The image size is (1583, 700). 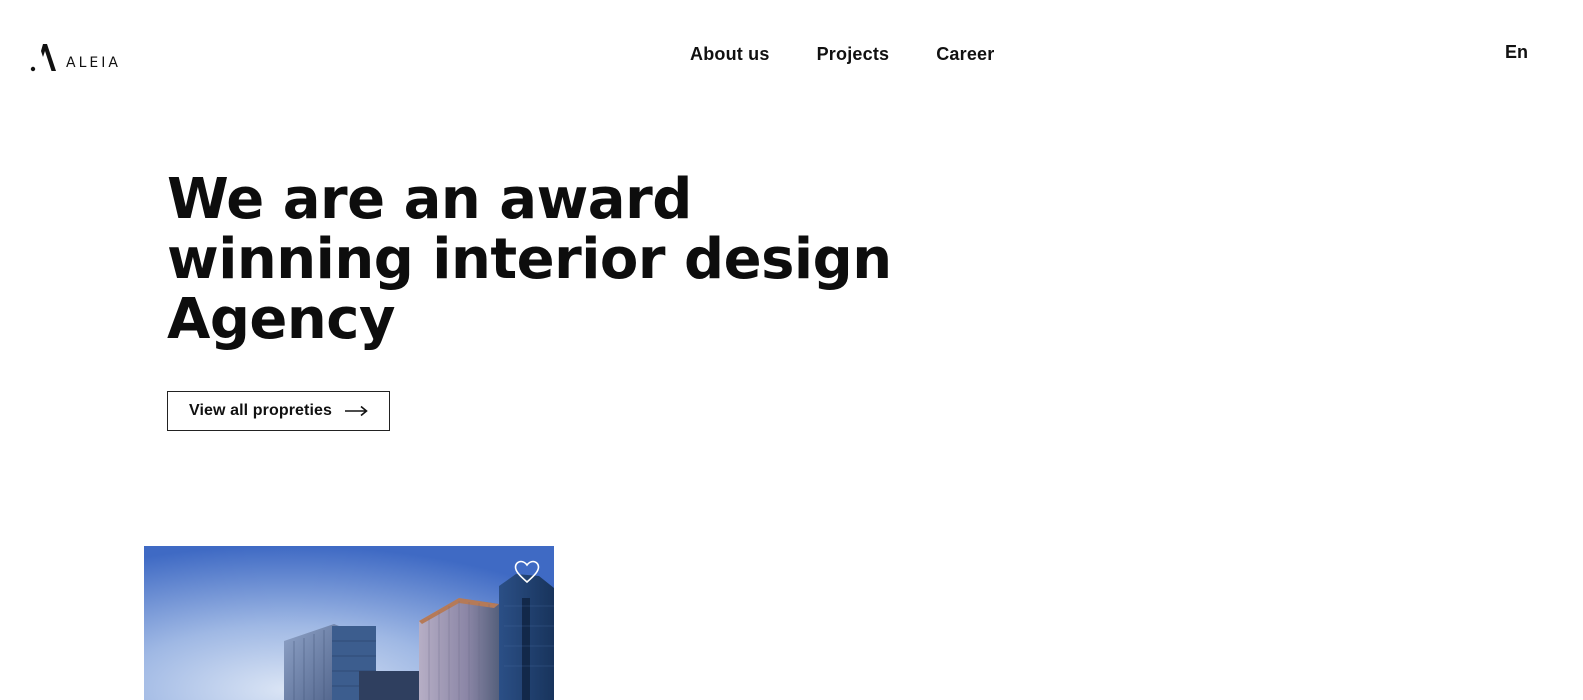 I want to click on view-all-properties-button: View all propreties, so click(x=278, y=411).